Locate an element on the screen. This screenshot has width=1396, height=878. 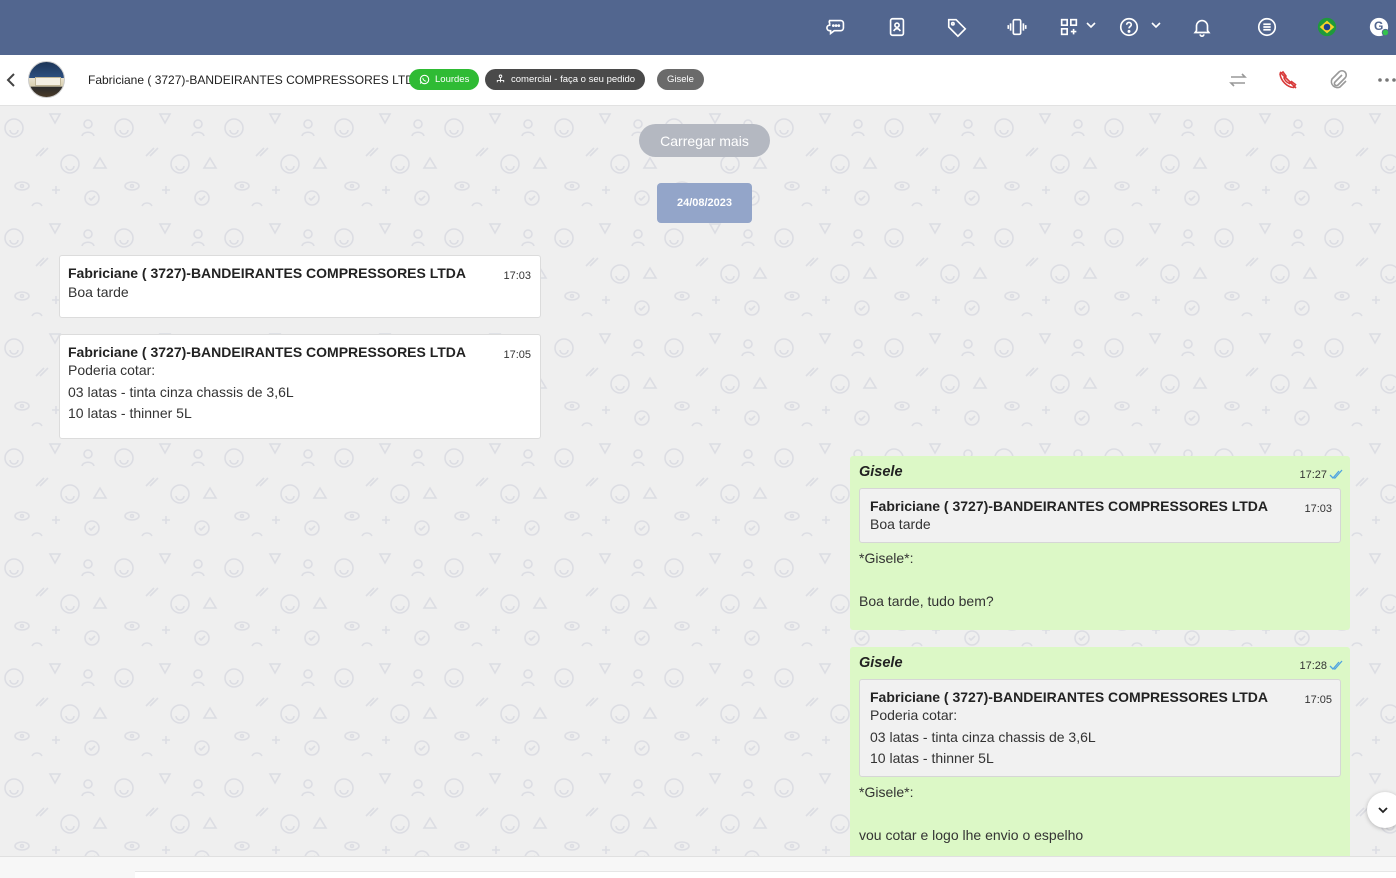
transfer-icon is located at coordinates (1238, 80).